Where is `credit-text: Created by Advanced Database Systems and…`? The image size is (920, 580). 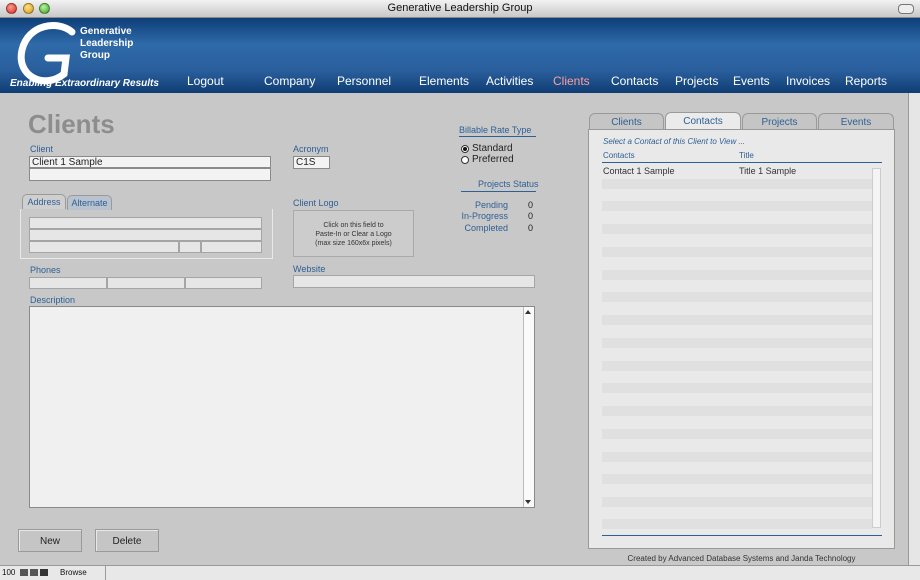
credit-text: Created by Advanced Database Systems and… is located at coordinates (741, 558).